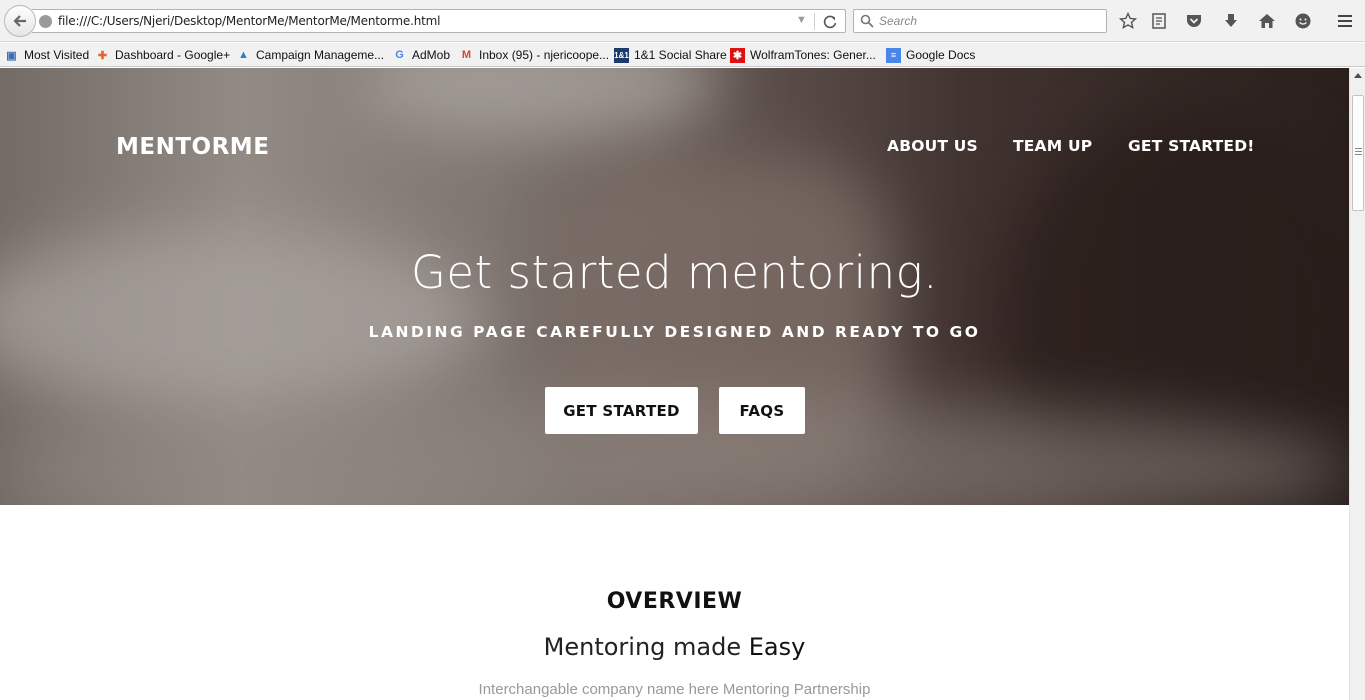 The height and width of the screenshot is (700, 1365). I want to click on reload-icon, so click(830, 22).